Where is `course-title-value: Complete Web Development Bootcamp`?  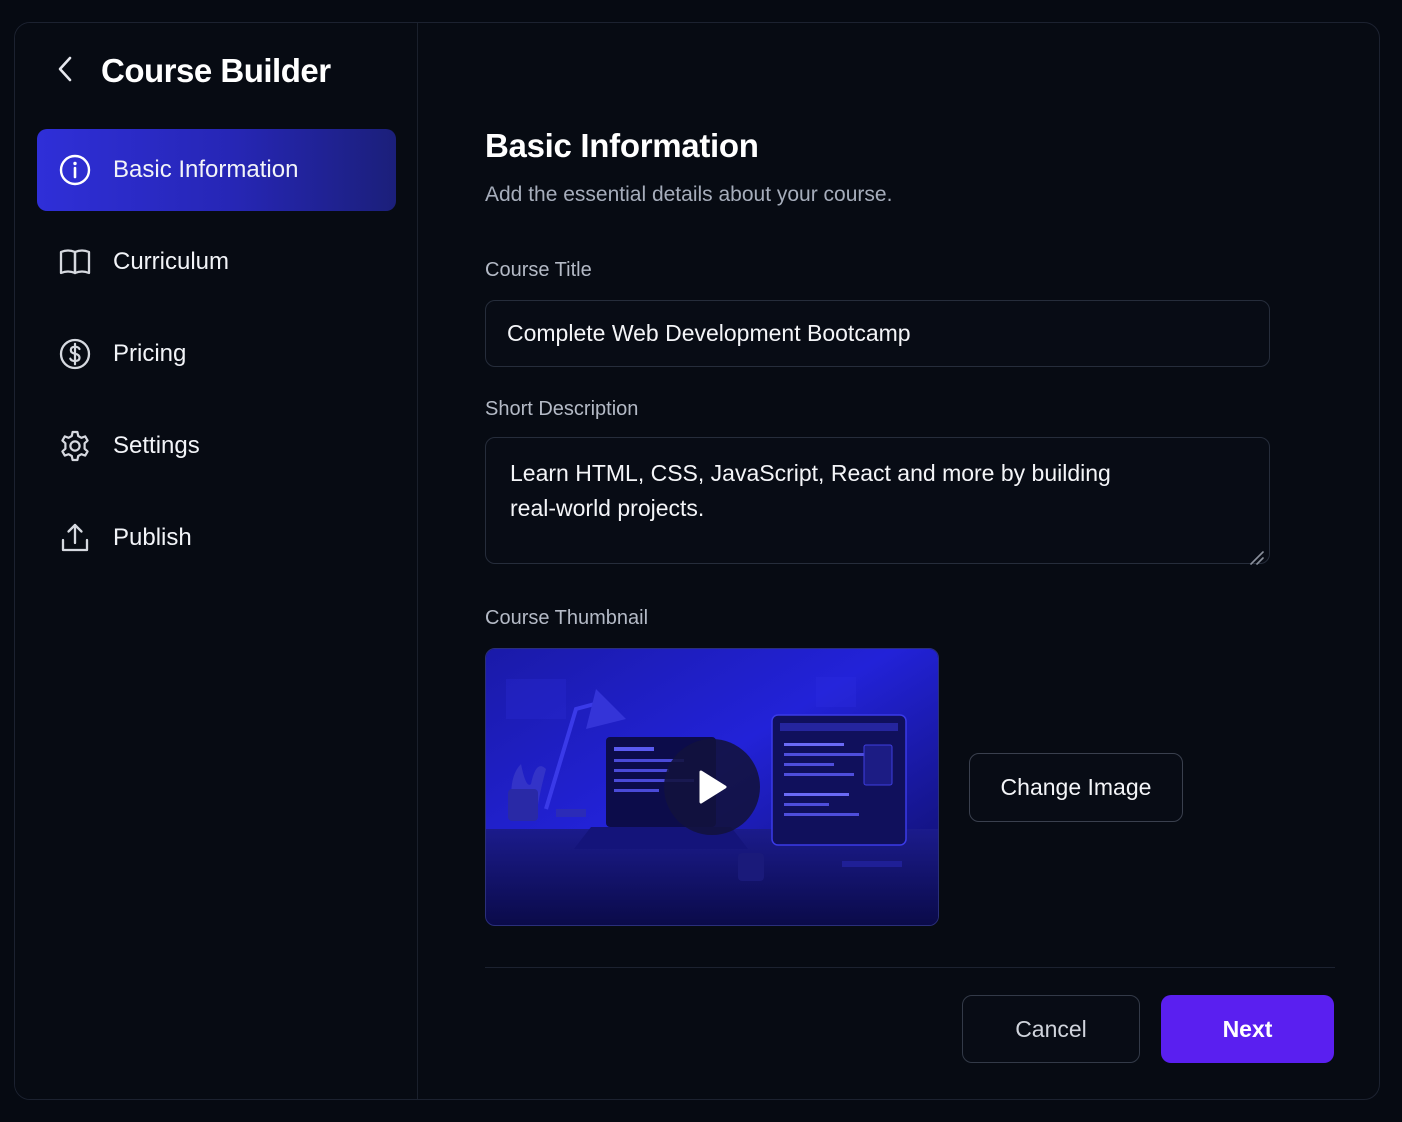 course-title-value: Complete Web Development Bootcamp is located at coordinates (709, 333).